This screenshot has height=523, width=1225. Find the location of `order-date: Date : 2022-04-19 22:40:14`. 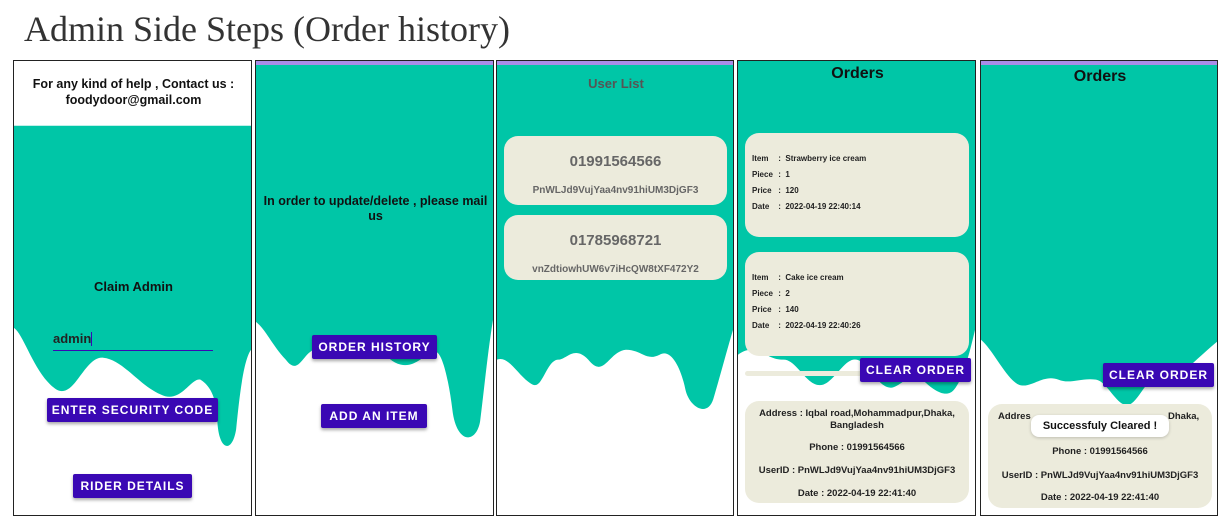

order-date: Date : 2022-04-19 22:40:14 is located at coordinates (806, 206).